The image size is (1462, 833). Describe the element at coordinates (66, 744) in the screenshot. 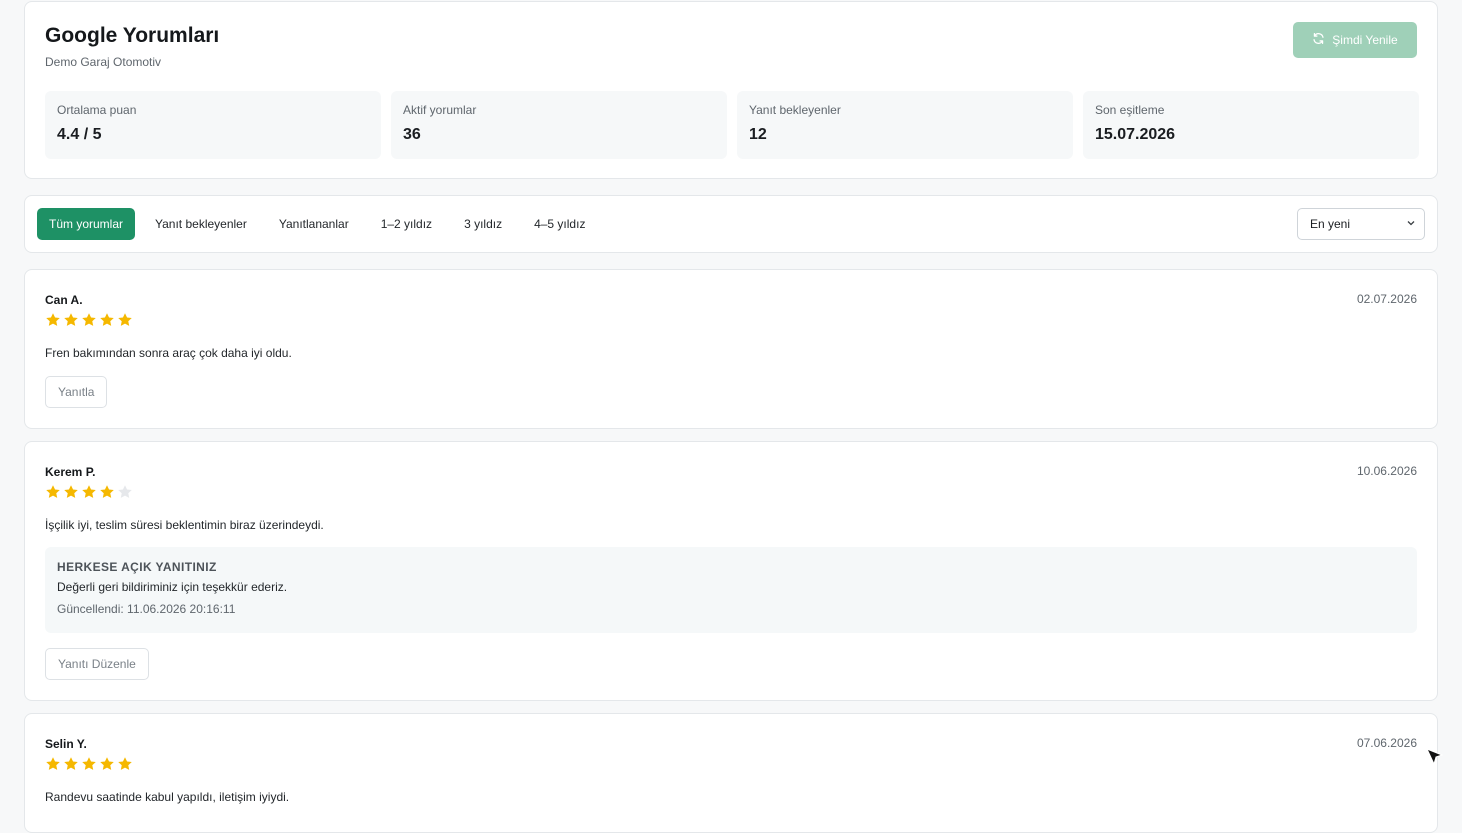

I see `reviewer-name: Selin Y.` at that location.